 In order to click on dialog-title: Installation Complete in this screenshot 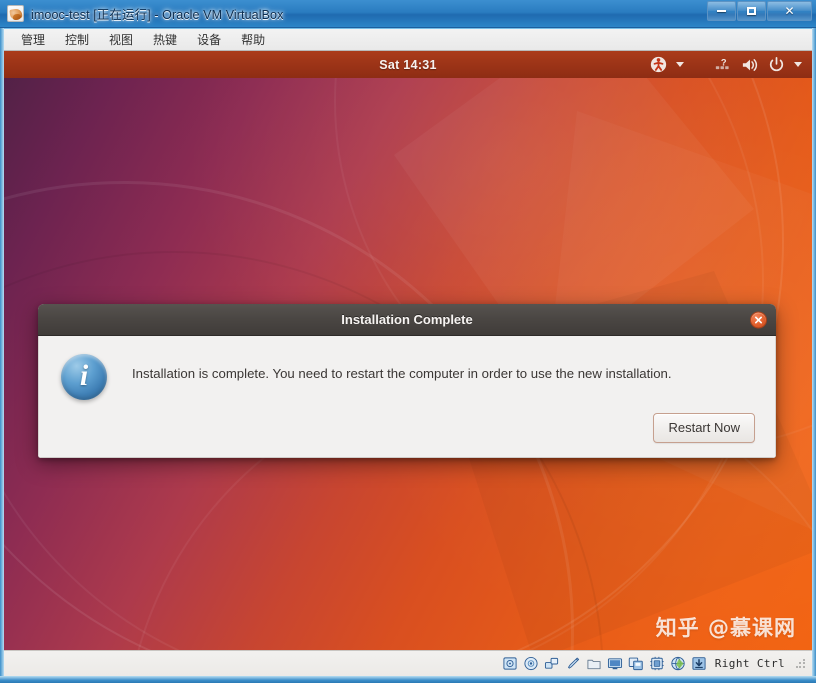, I will do `click(407, 319)`.